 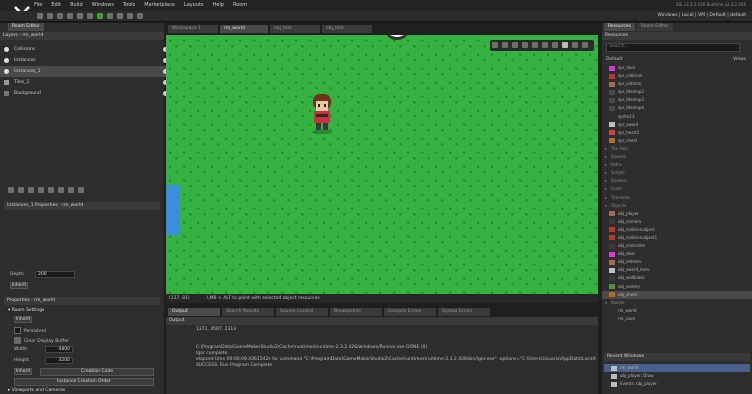 I want to click on persistent-checkbox-box, so click(x=17, y=330).